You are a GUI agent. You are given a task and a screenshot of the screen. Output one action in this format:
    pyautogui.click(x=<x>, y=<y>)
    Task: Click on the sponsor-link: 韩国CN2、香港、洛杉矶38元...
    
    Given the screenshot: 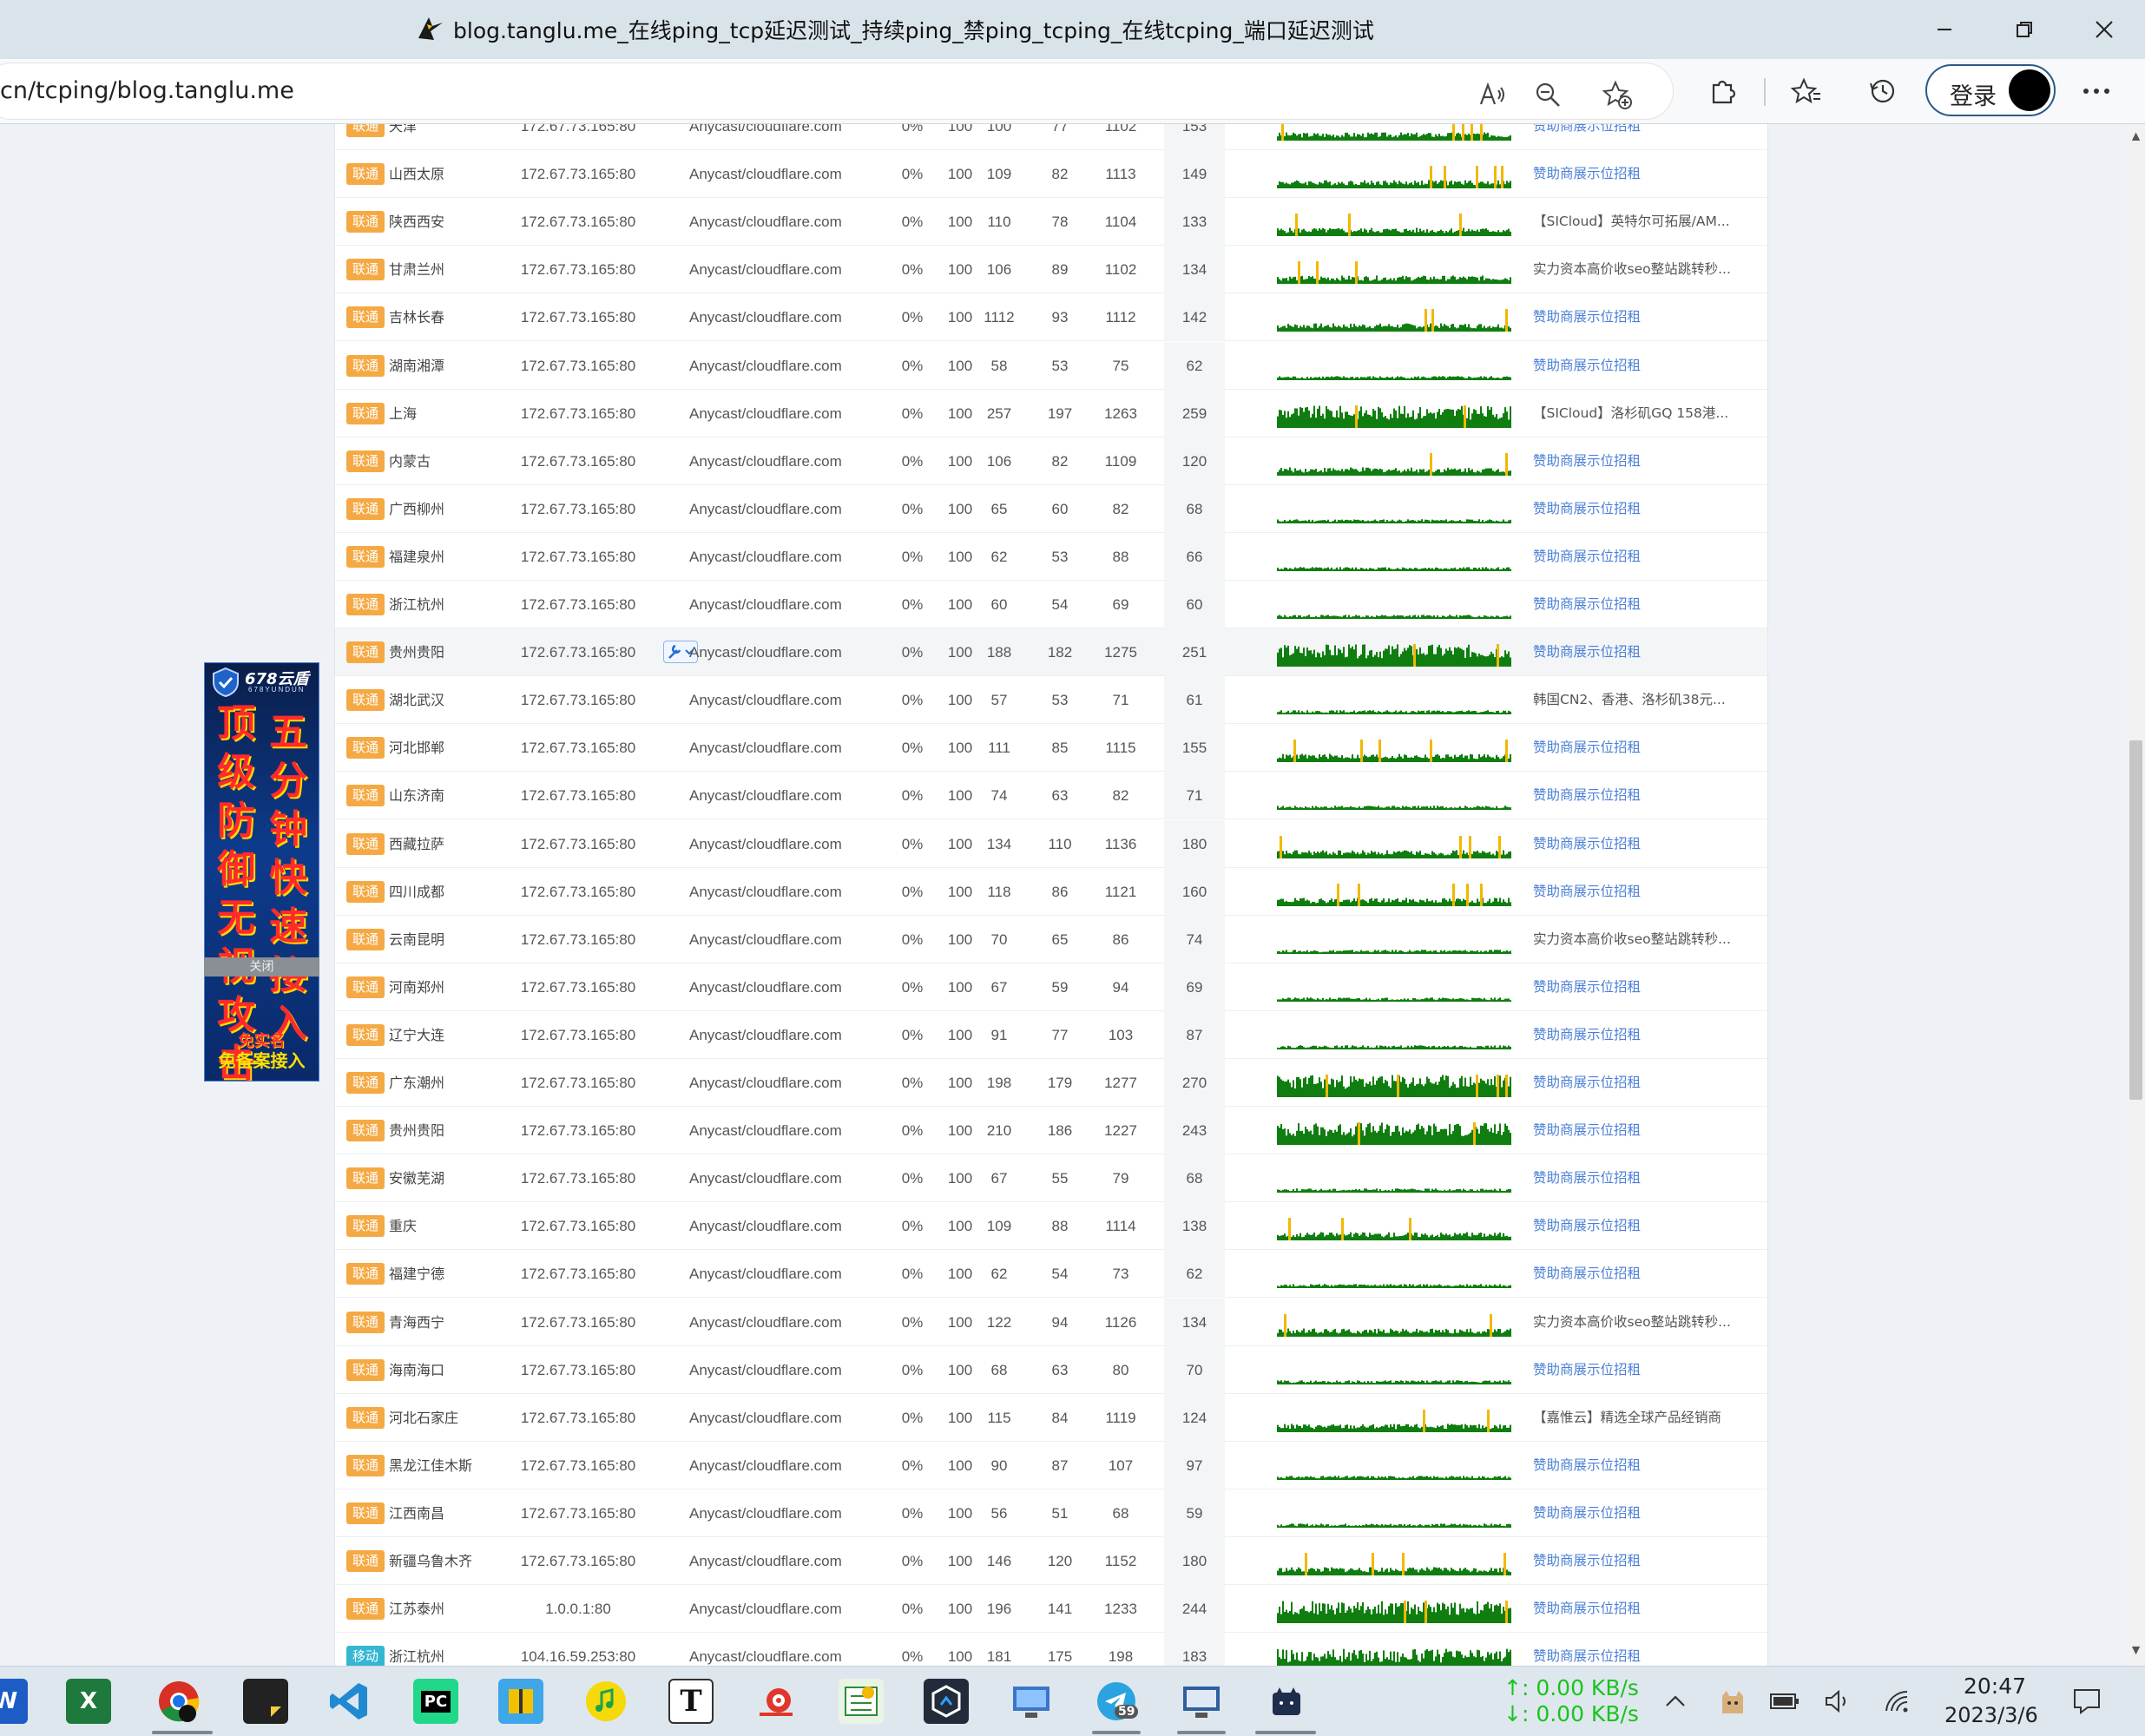 What is the action you would take?
    pyautogui.click(x=1641, y=700)
    